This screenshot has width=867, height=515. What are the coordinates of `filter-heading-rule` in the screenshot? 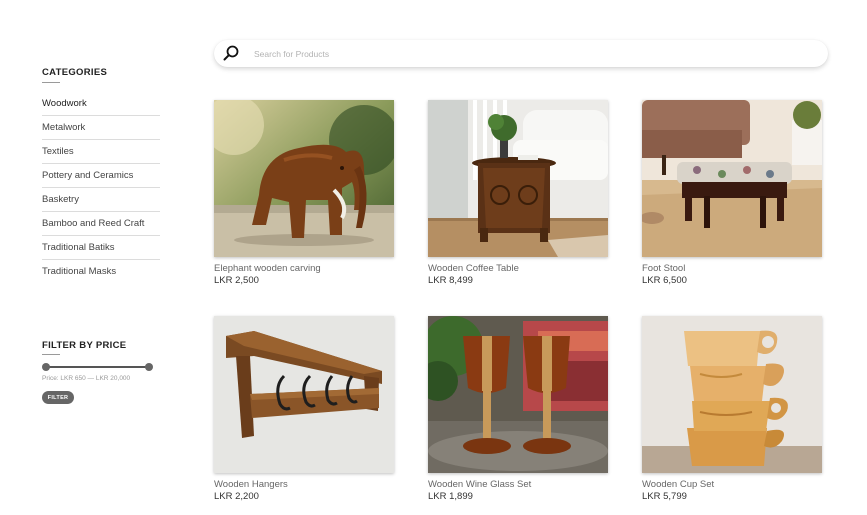 It's located at (51, 354).